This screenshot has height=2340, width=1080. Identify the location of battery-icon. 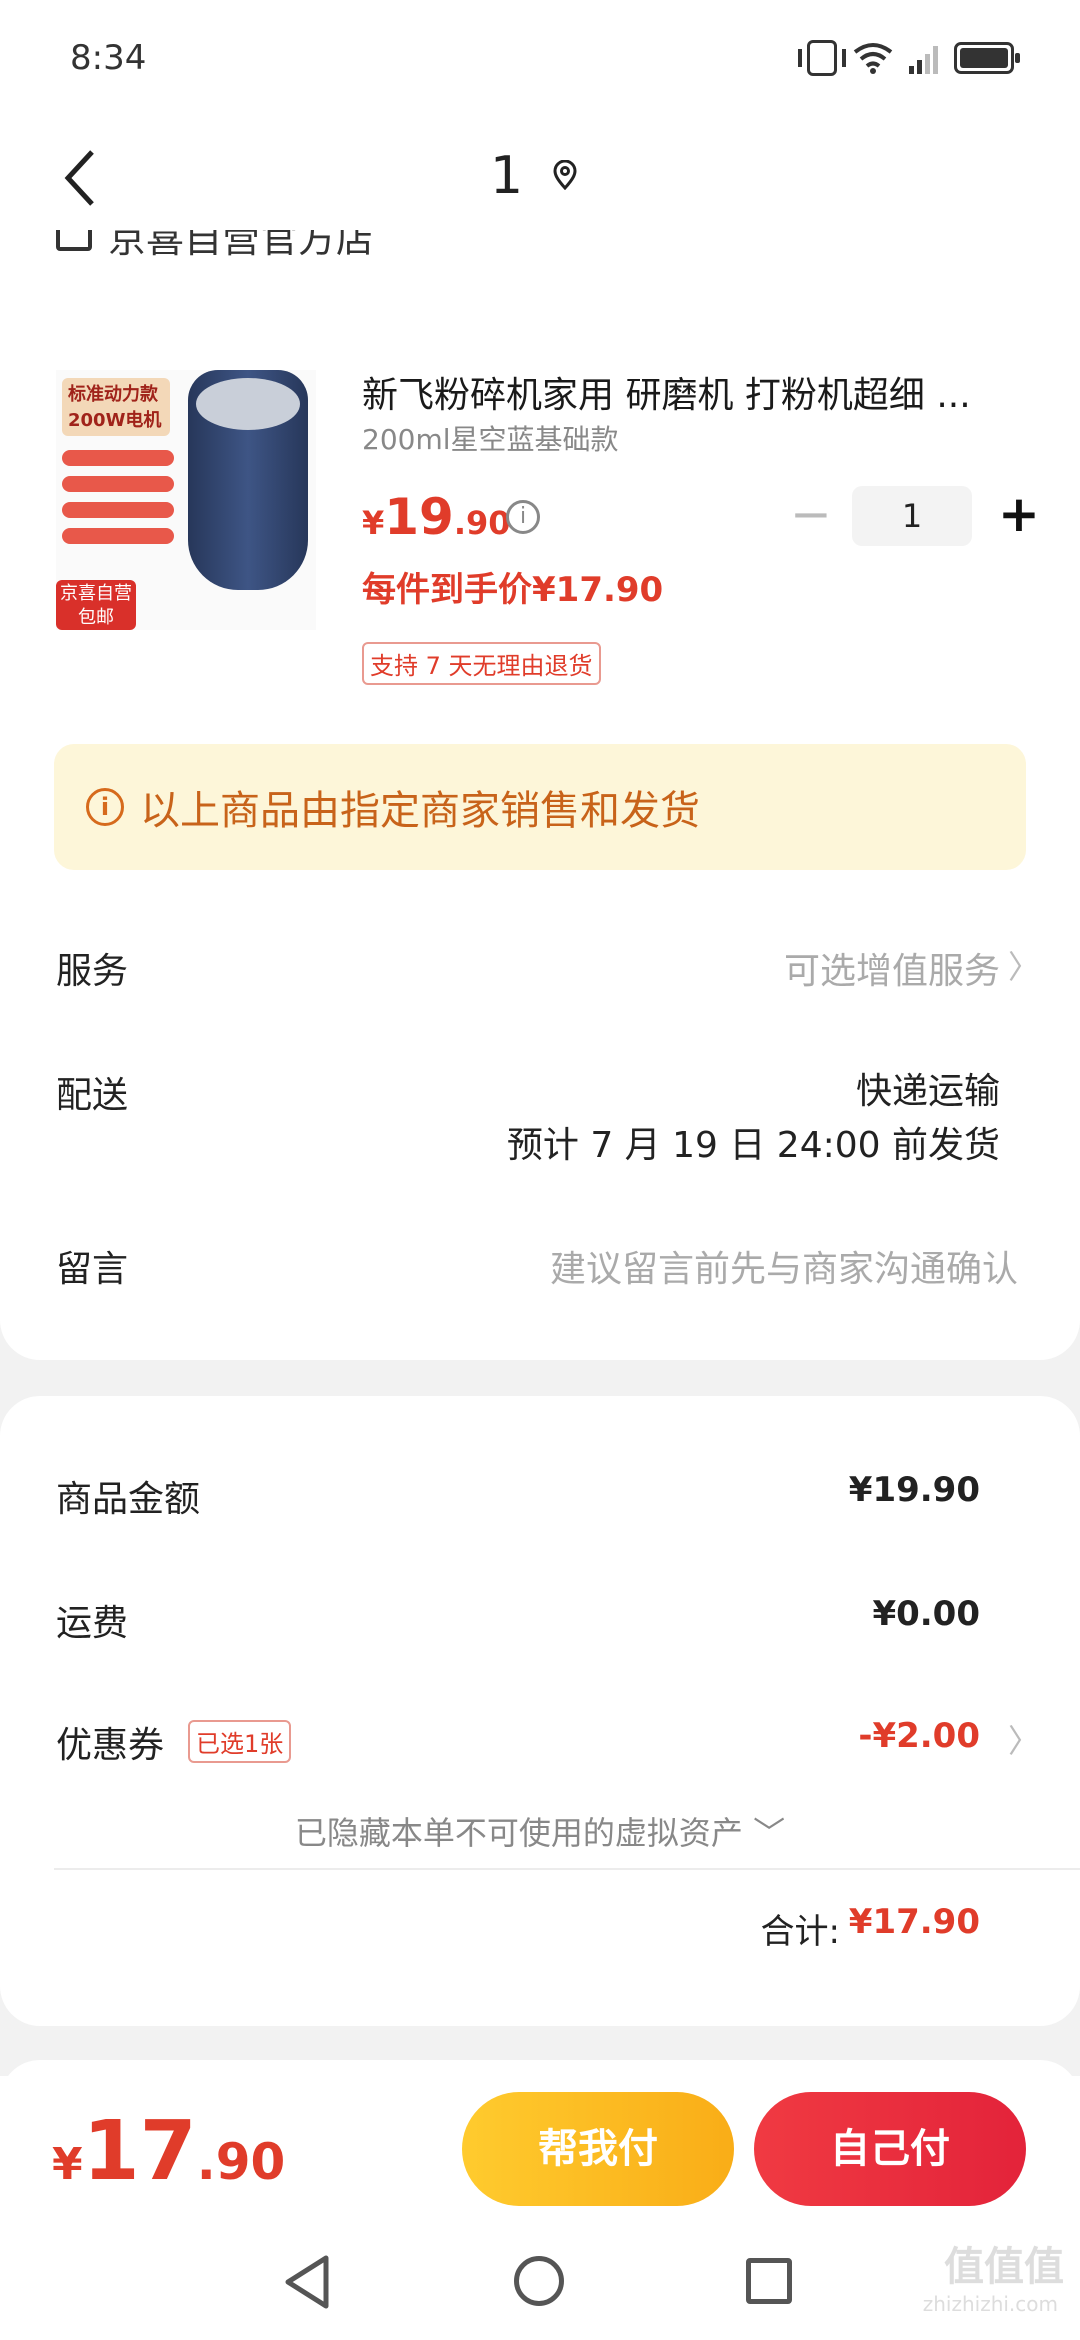
(987, 58).